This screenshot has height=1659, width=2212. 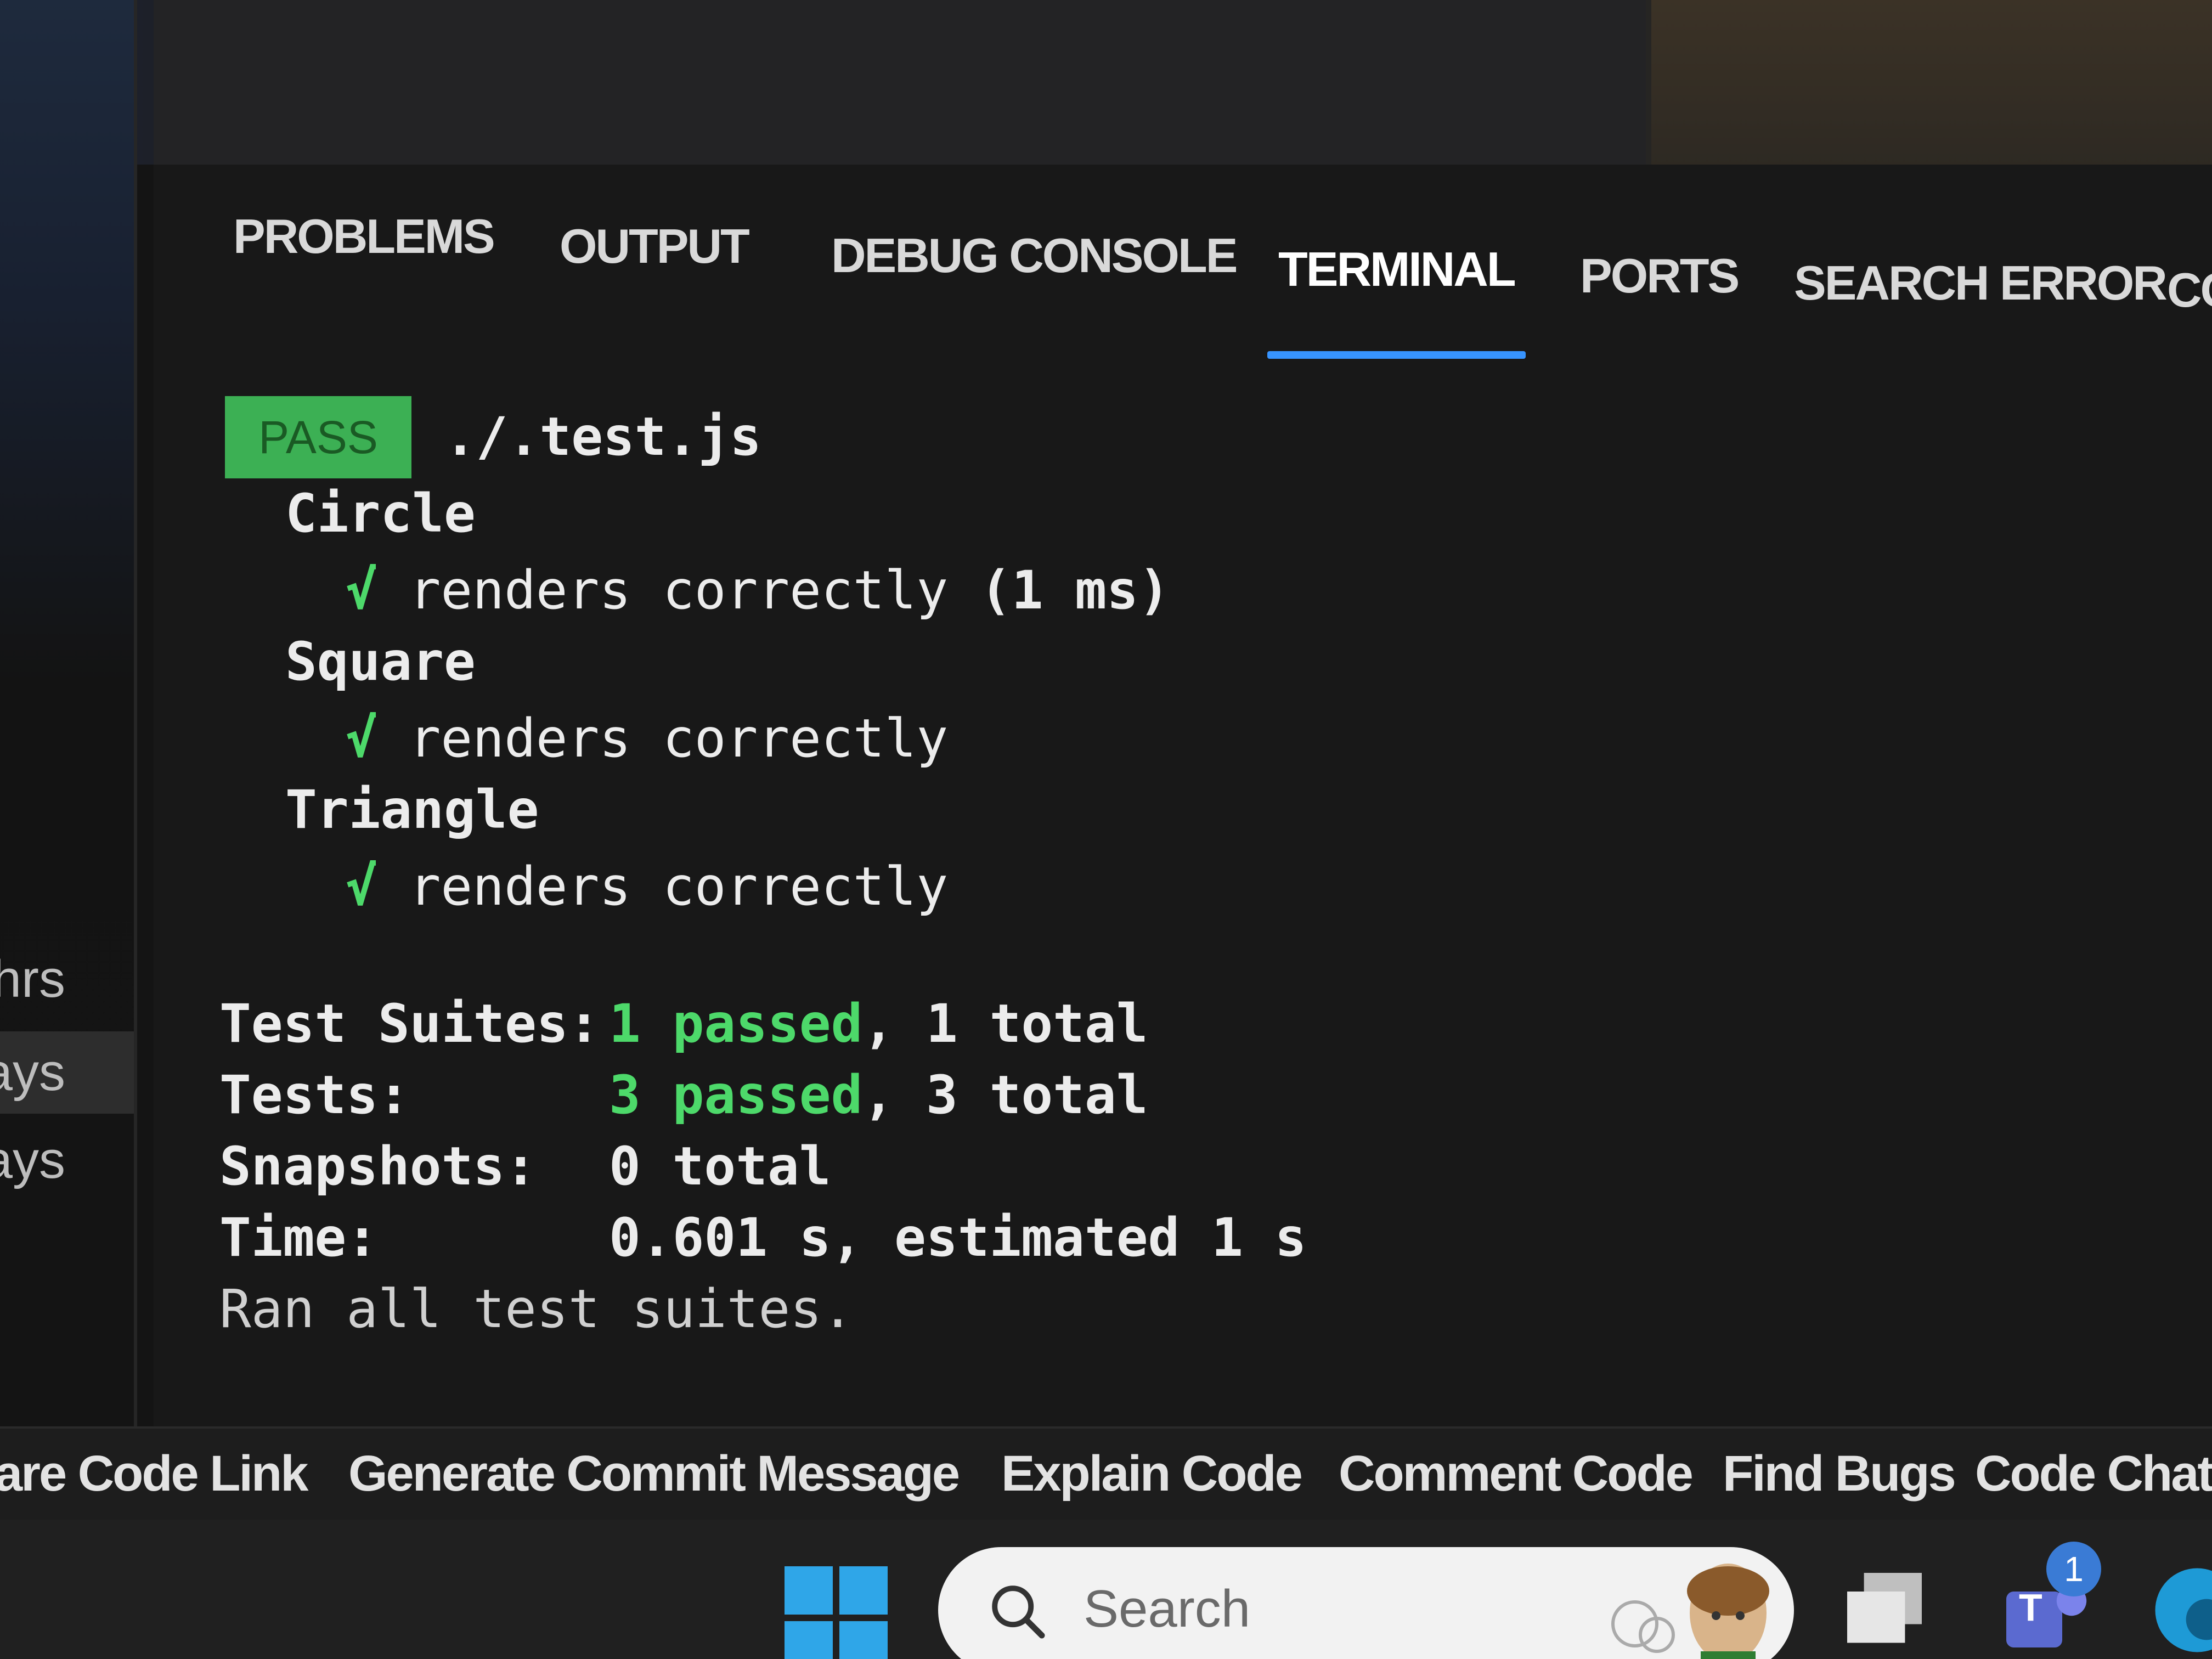 I want to click on summary-suites-value: 1 passed, 1 total, so click(x=878, y=1024).